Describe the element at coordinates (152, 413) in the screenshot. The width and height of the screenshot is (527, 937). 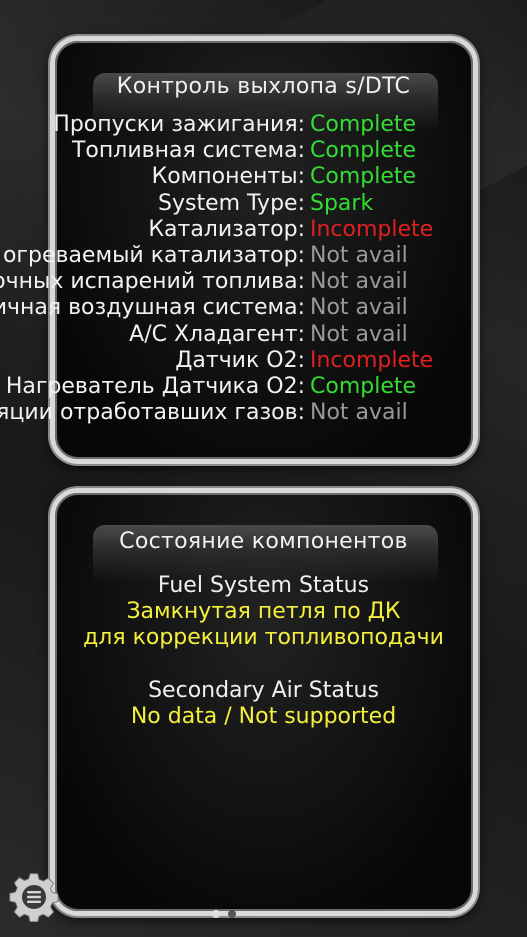
I see `monitor-label: яции отработавших газов:` at that location.